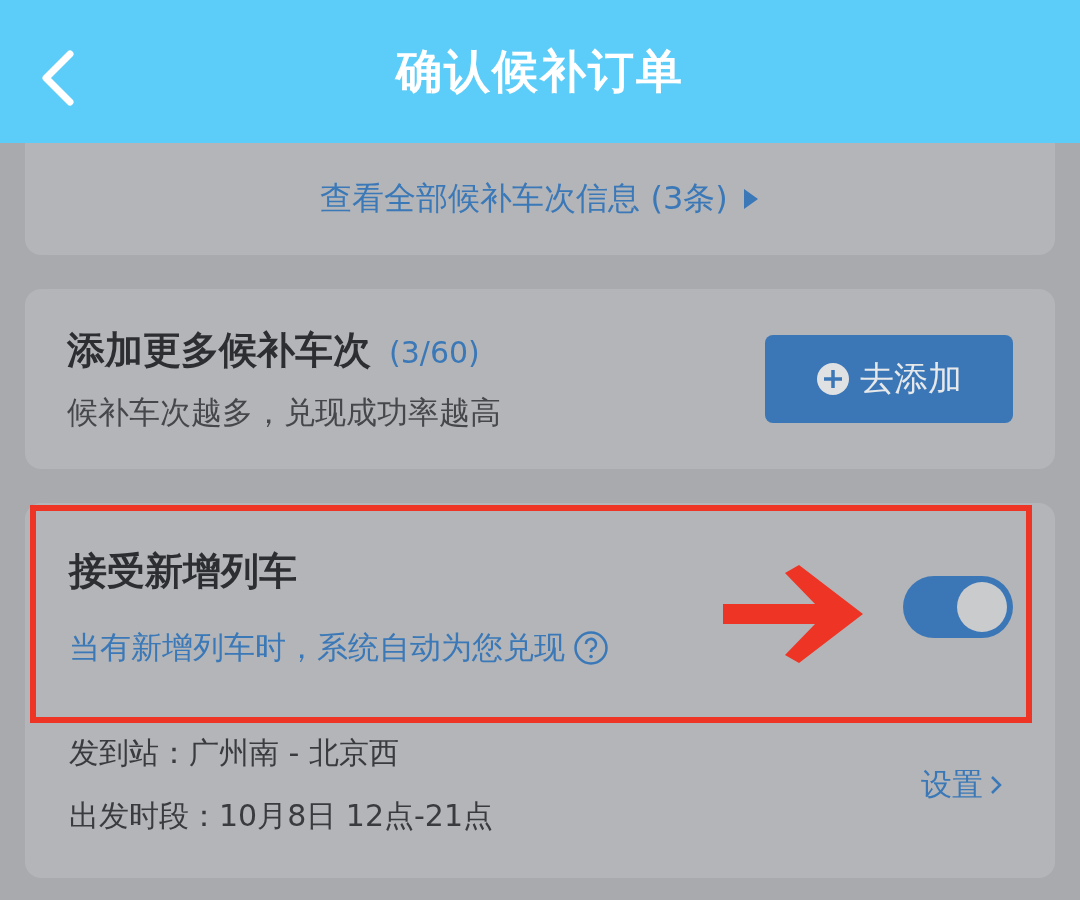  I want to click on settings-link: 设置, so click(962, 785).